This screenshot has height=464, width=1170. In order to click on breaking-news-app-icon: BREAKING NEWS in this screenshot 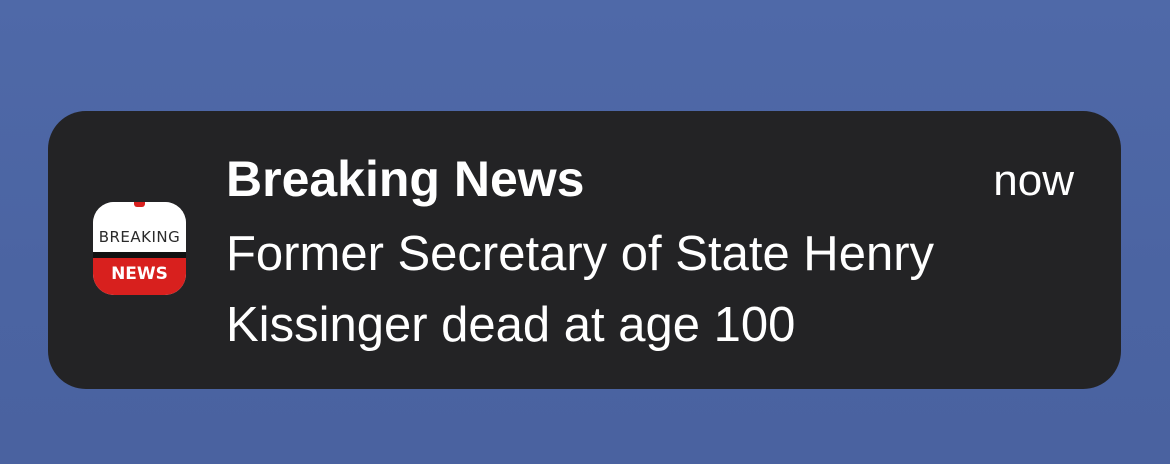, I will do `click(139, 248)`.